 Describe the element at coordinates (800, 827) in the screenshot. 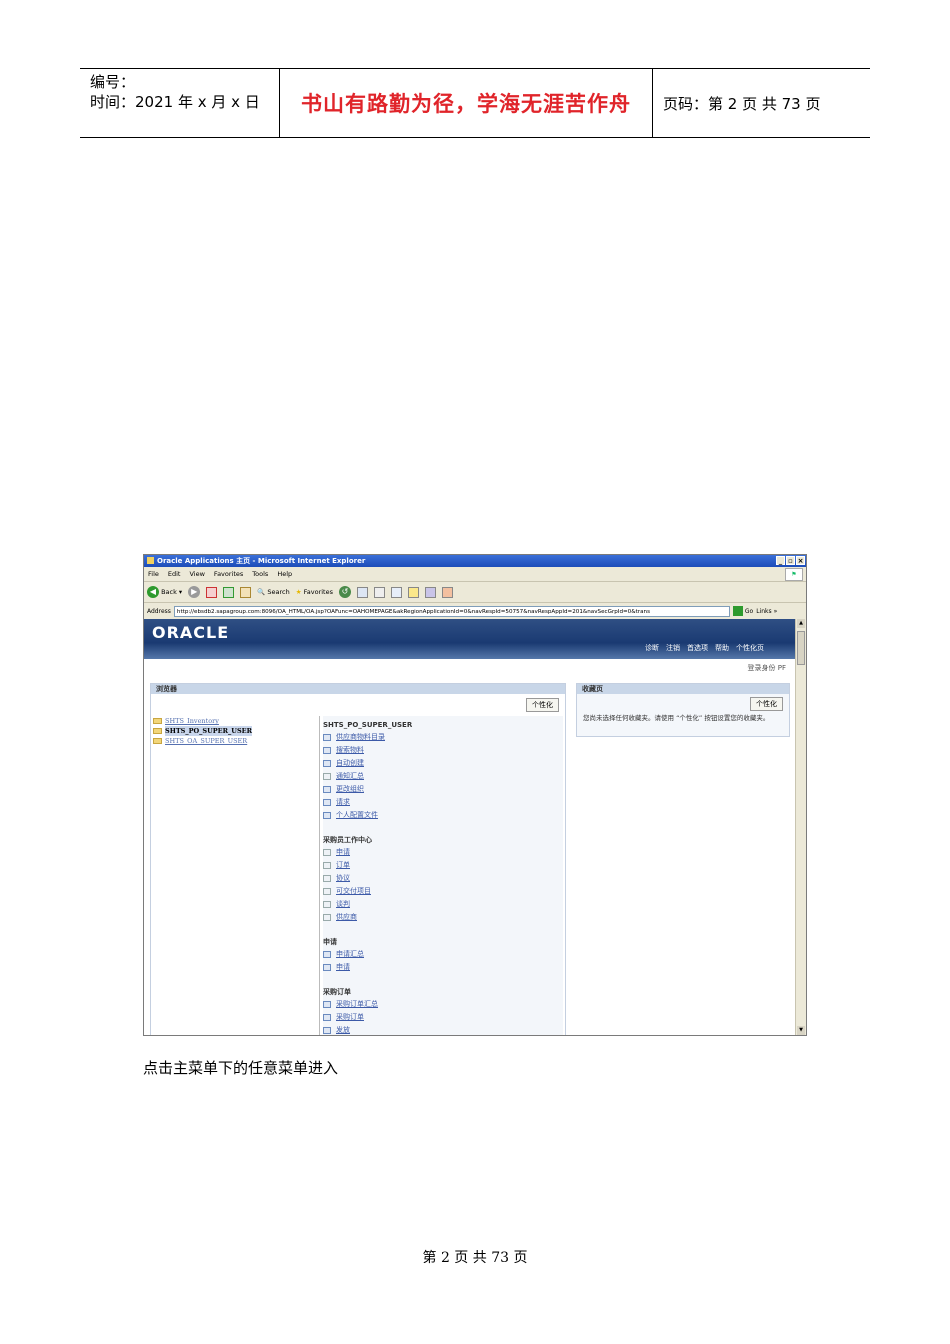

I see `vertical-scrollbar: ▲ ▼` at that location.